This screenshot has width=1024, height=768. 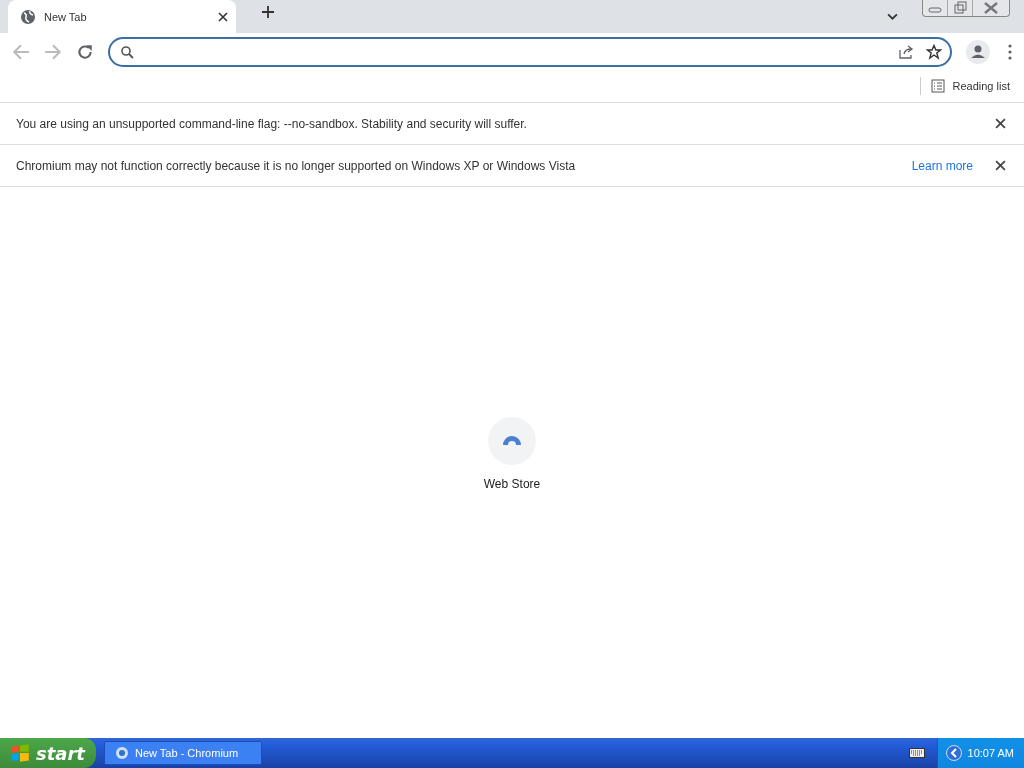 What do you see at coordinates (970, 86) in the screenshot?
I see `reading-list-button: Reading list` at bounding box center [970, 86].